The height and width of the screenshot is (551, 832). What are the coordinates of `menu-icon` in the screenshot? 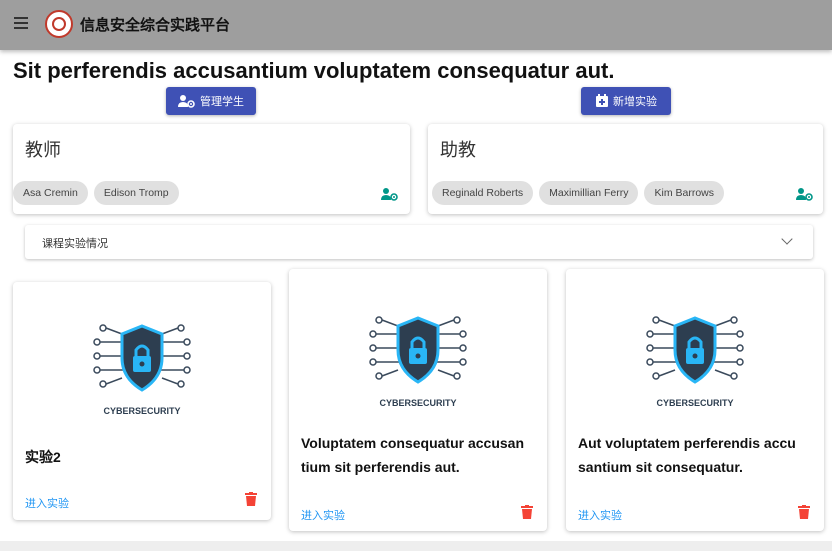 It's located at (21, 24).